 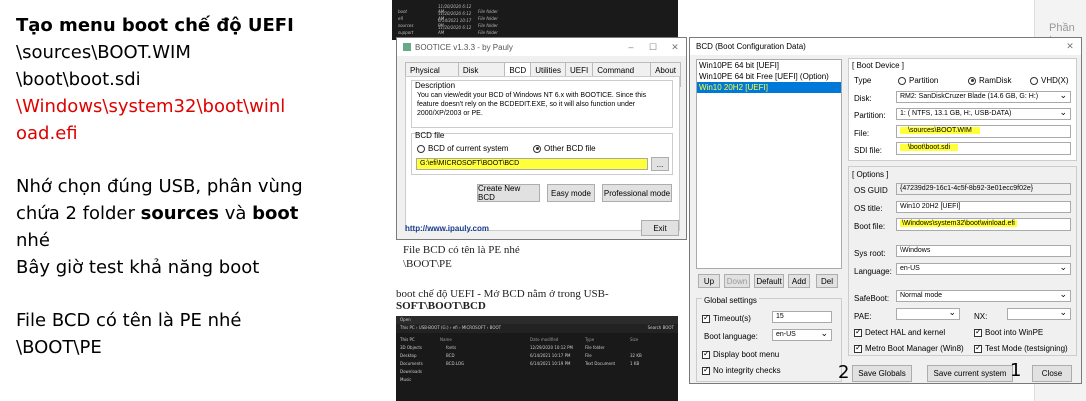 I want to click on boot-entry: Win10PE 64 bit [UEFI], so click(x=769, y=65).